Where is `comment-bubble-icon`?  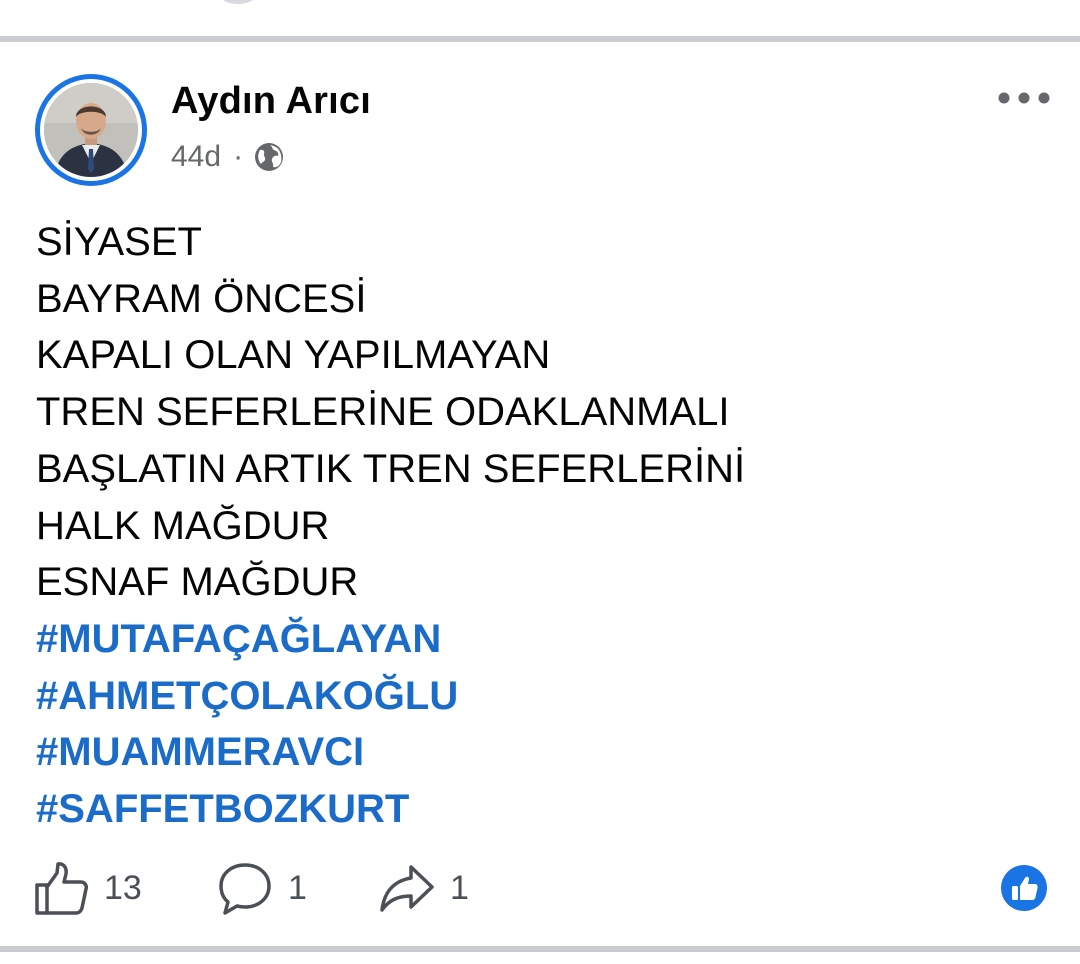 comment-bubble-icon is located at coordinates (245, 889).